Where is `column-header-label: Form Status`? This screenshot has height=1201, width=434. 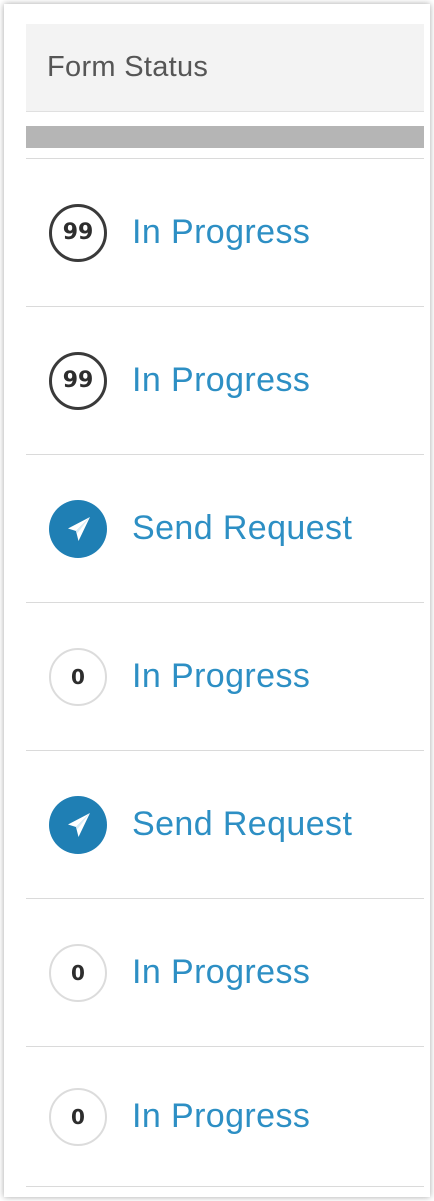 column-header-label: Form Status is located at coordinates (128, 67).